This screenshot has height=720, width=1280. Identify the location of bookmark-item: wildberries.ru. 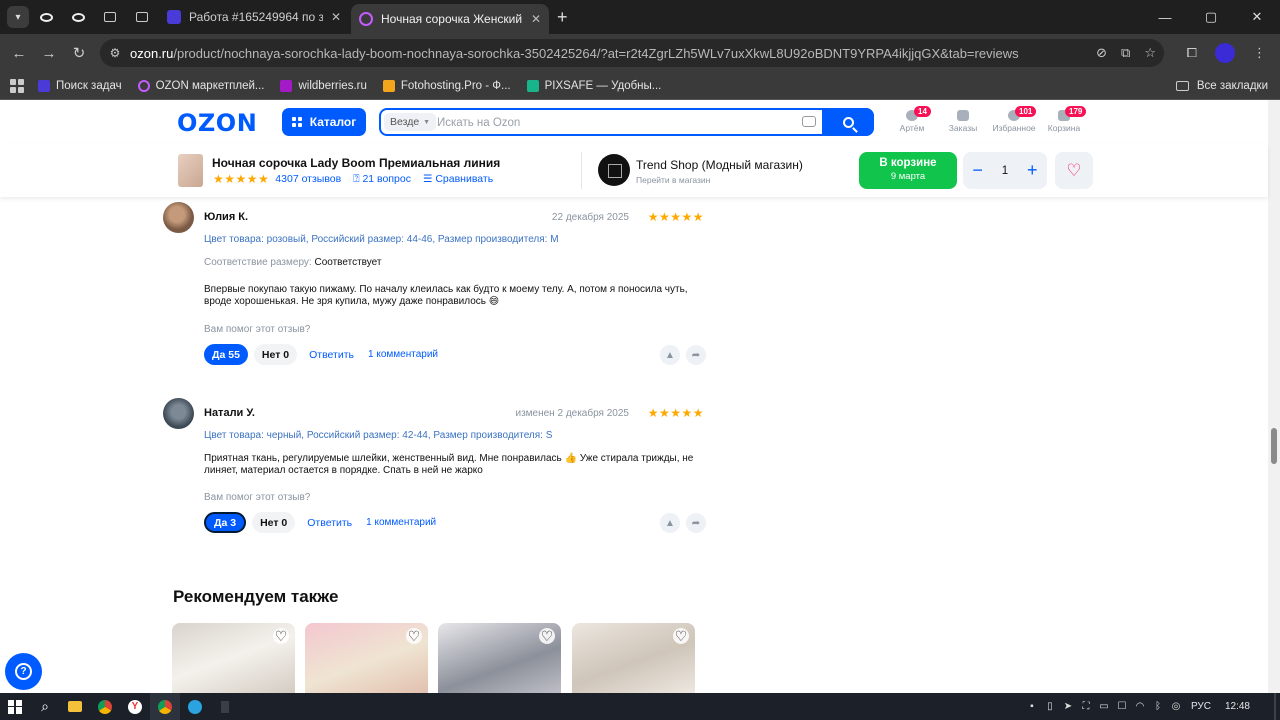
(323, 85).